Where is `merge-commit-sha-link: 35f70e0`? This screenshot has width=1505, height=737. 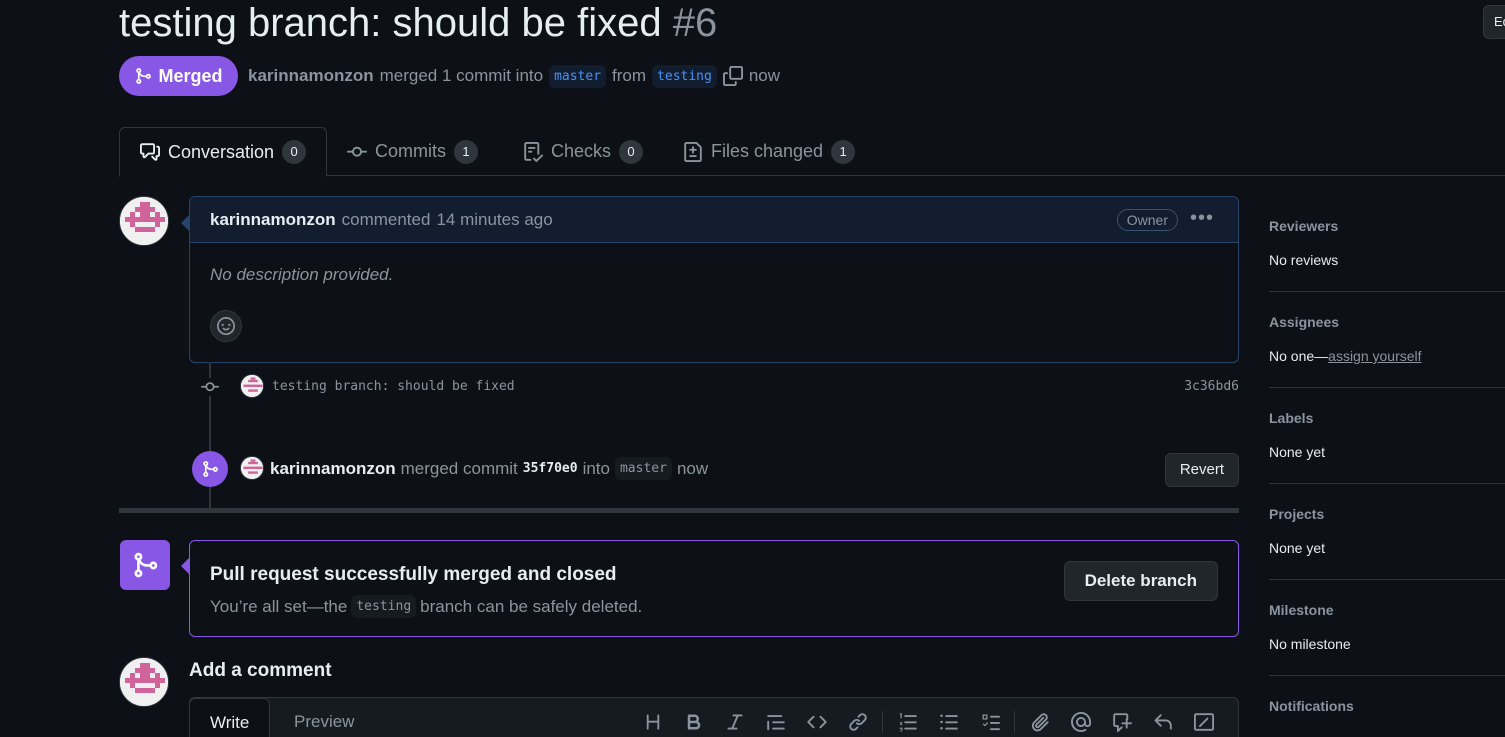 merge-commit-sha-link: 35f70e0 is located at coordinates (550, 468).